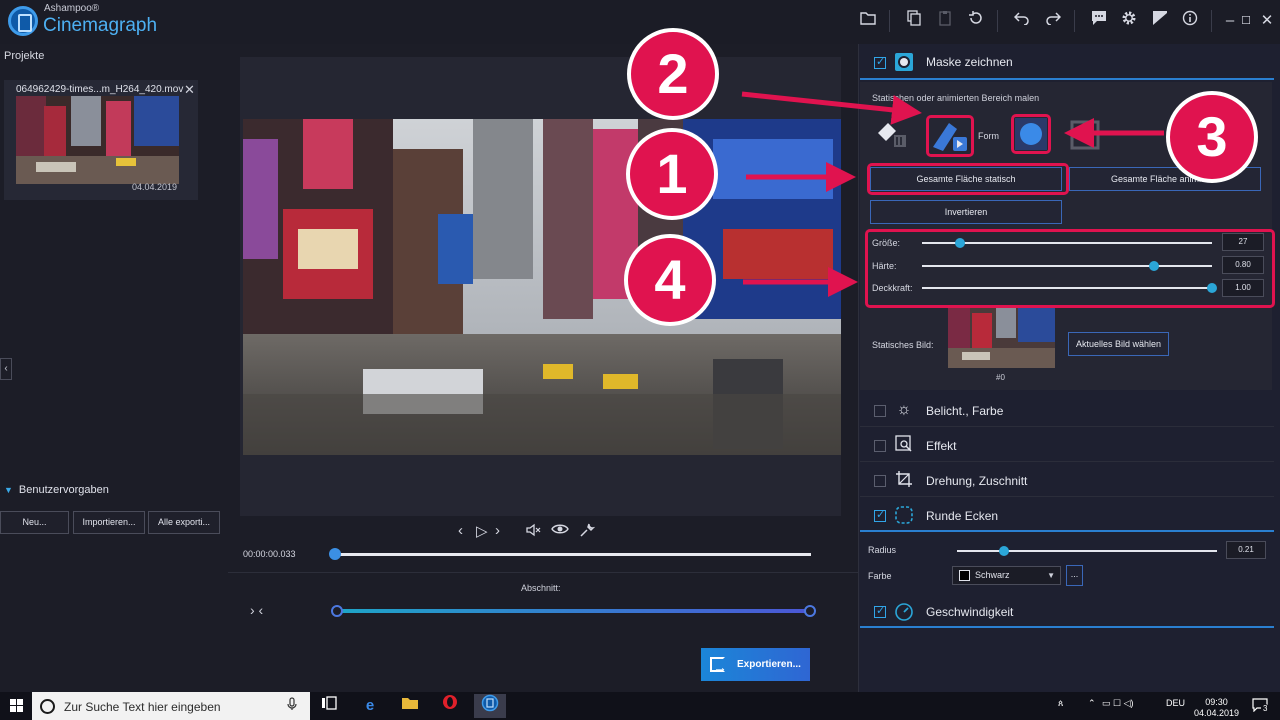 Image resolution: width=1280 pixels, height=720 pixels. Describe the element at coordinates (1175, 703) in the screenshot. I see `language-indicator: DEU` at that location.